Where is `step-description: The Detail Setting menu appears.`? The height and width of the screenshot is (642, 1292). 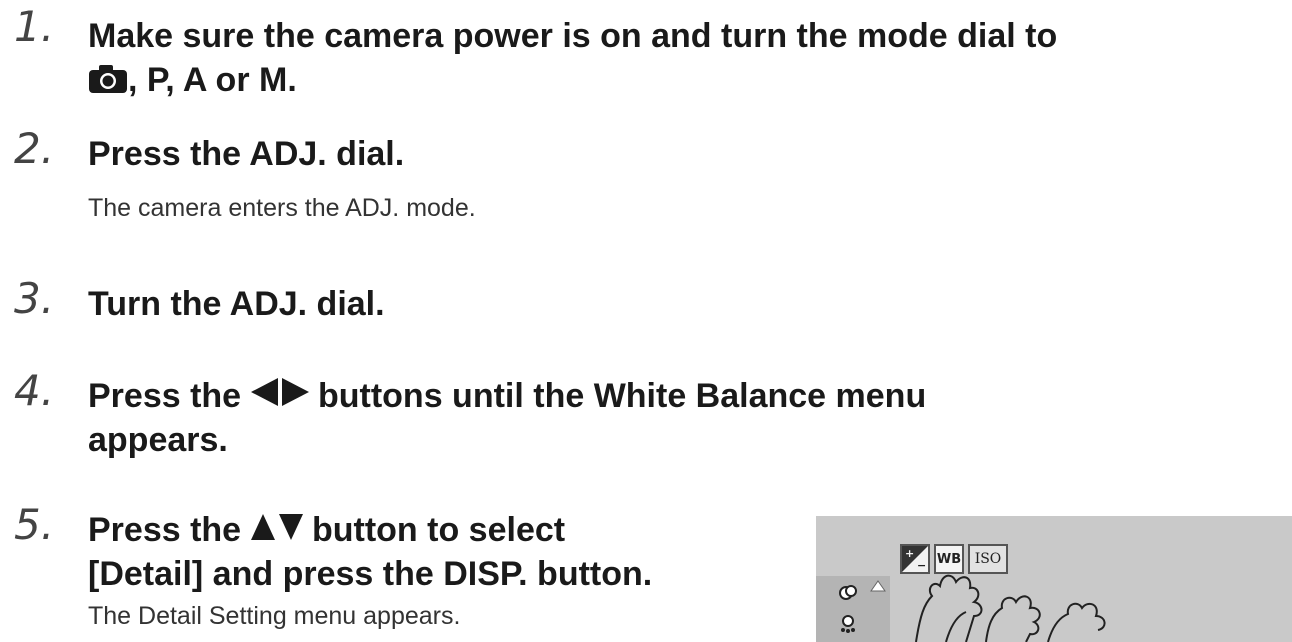
step-description: The Detail Setting menu appears. is located at coordinates (274, 616).